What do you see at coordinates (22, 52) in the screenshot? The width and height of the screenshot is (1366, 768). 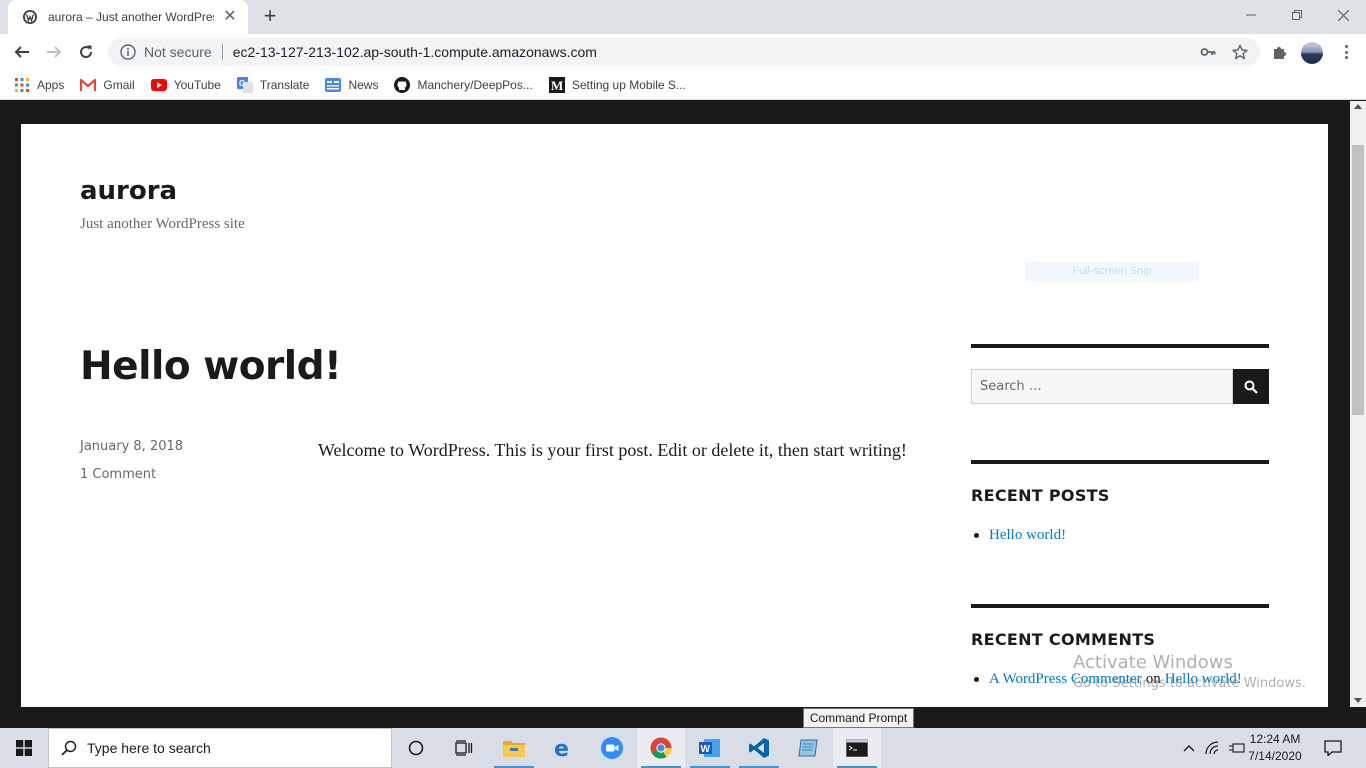 I see `back-button` at bounding box center [22, 52].